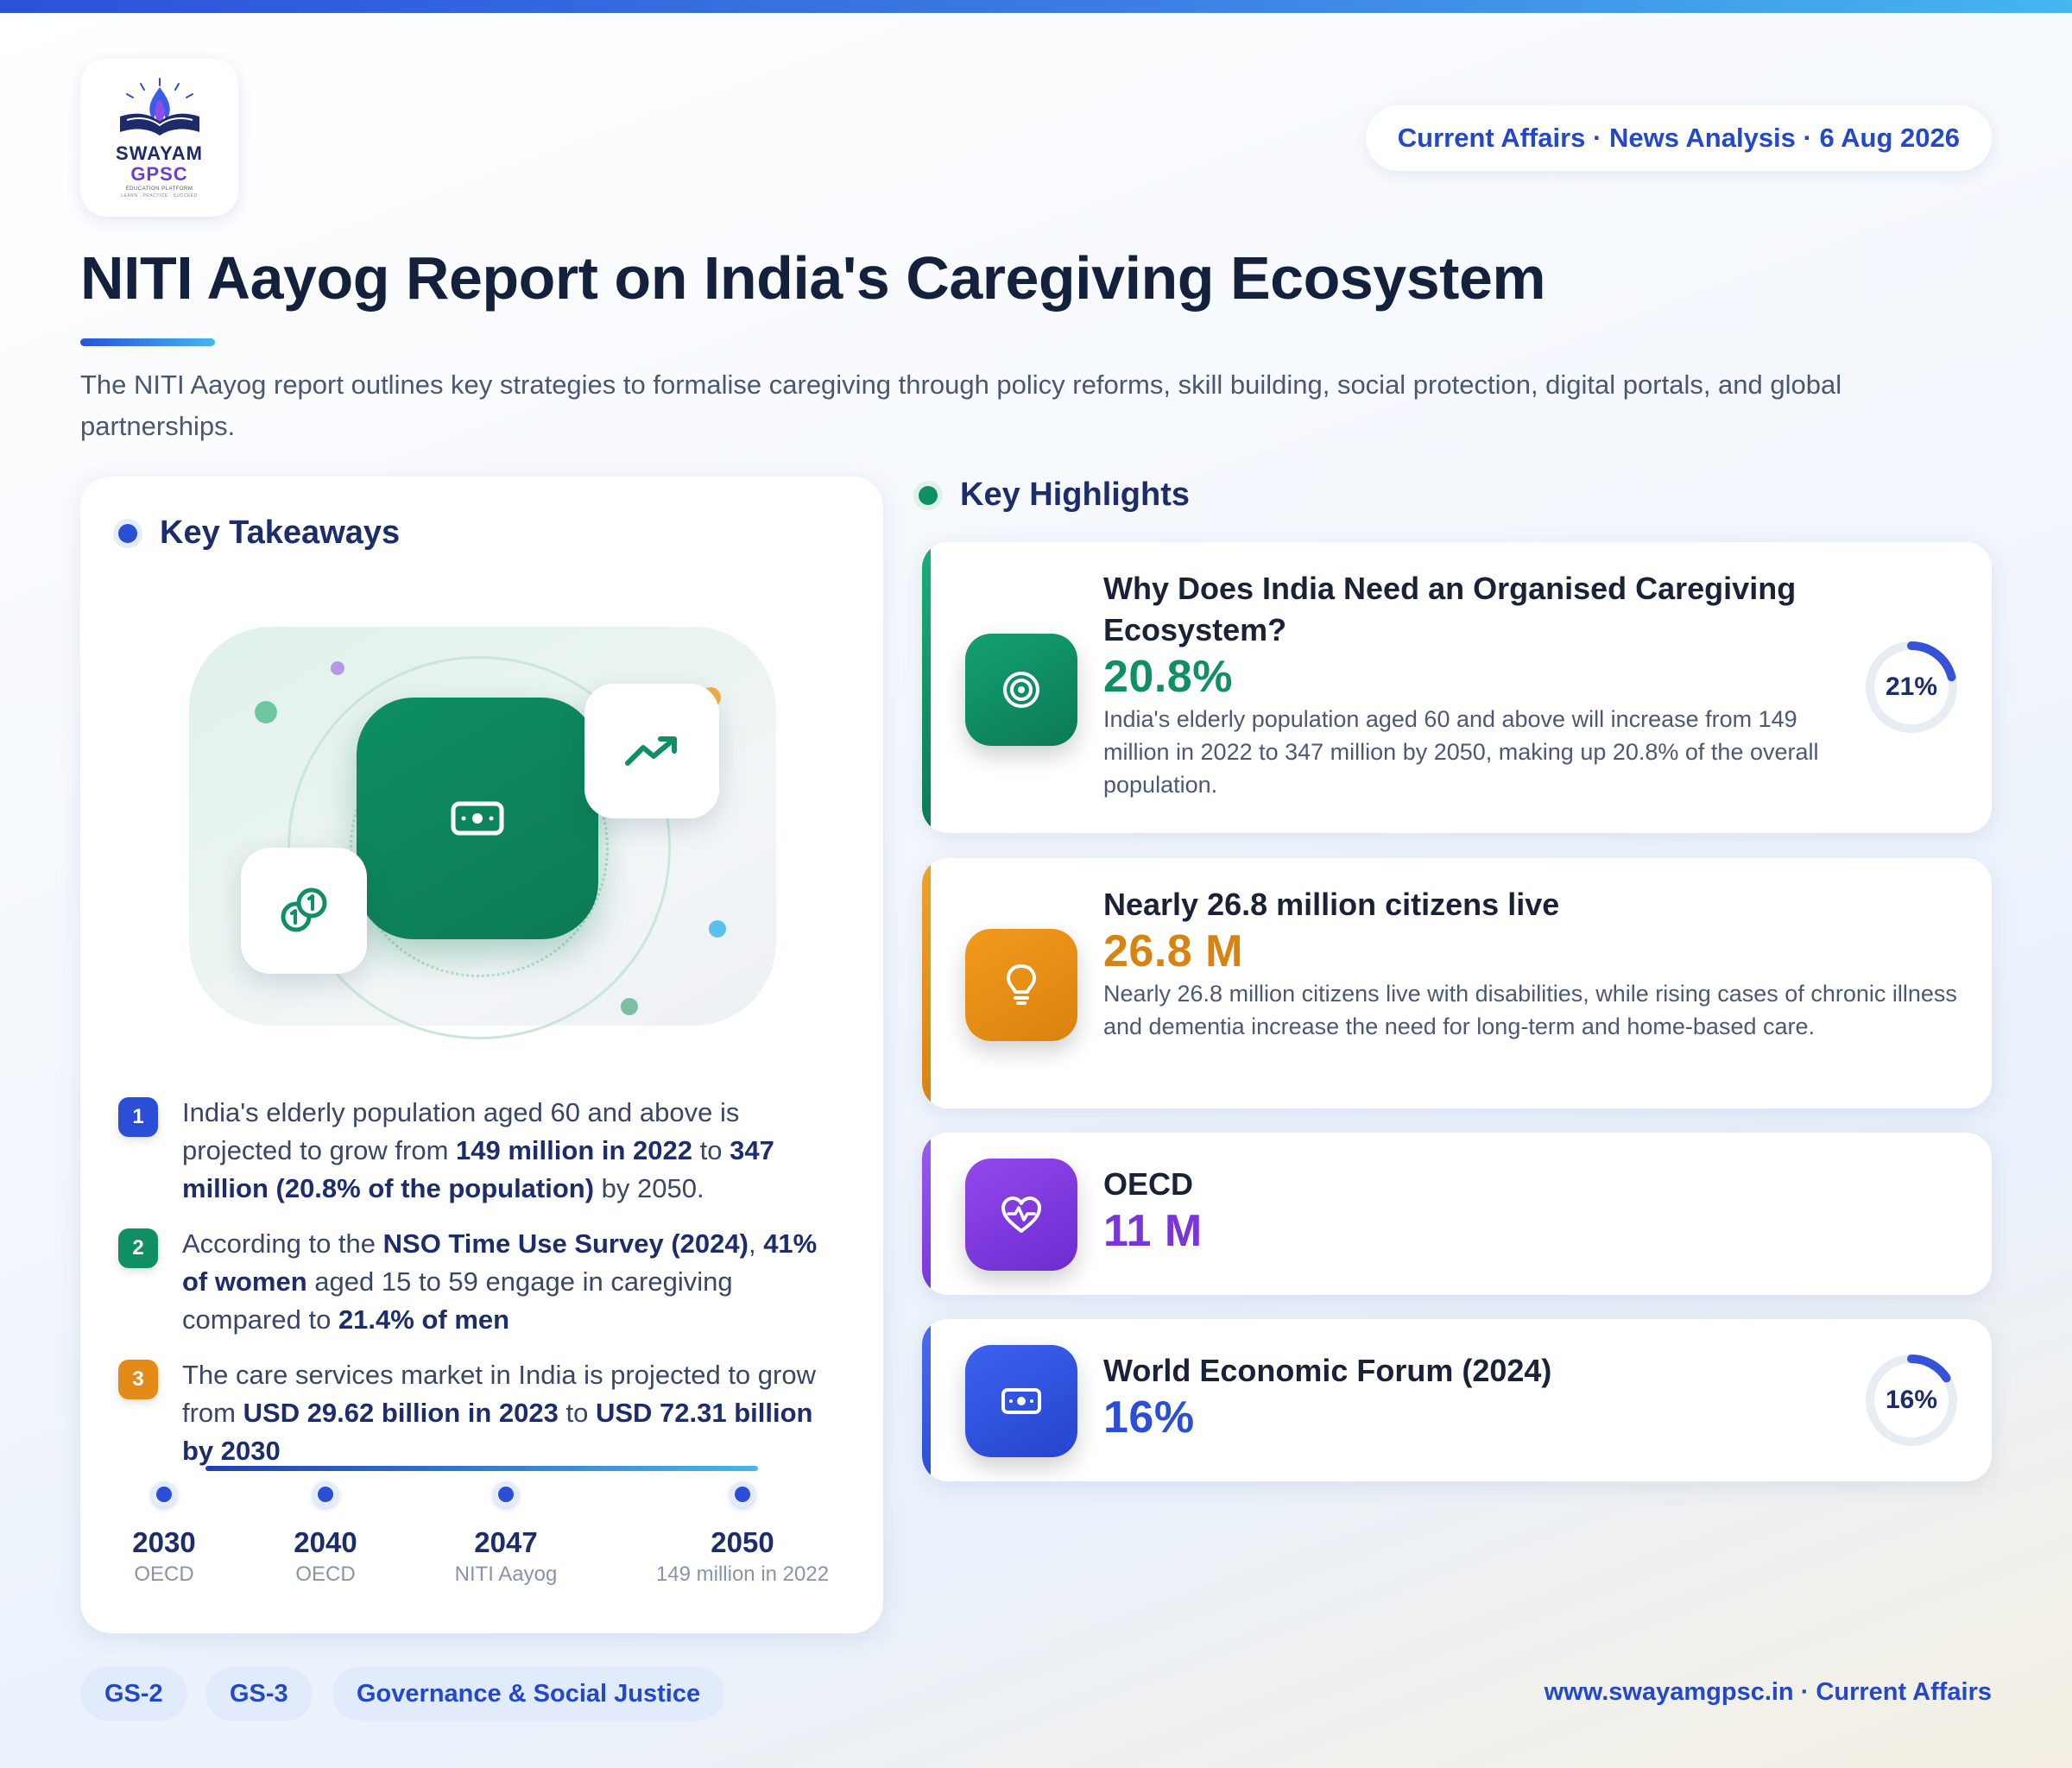 This screenshot has width=2072, height=1768. What do you see at coordinates (1036, 7) in the screenshot?
I see `top-accent-bar` at bounding box center [1036, 7].